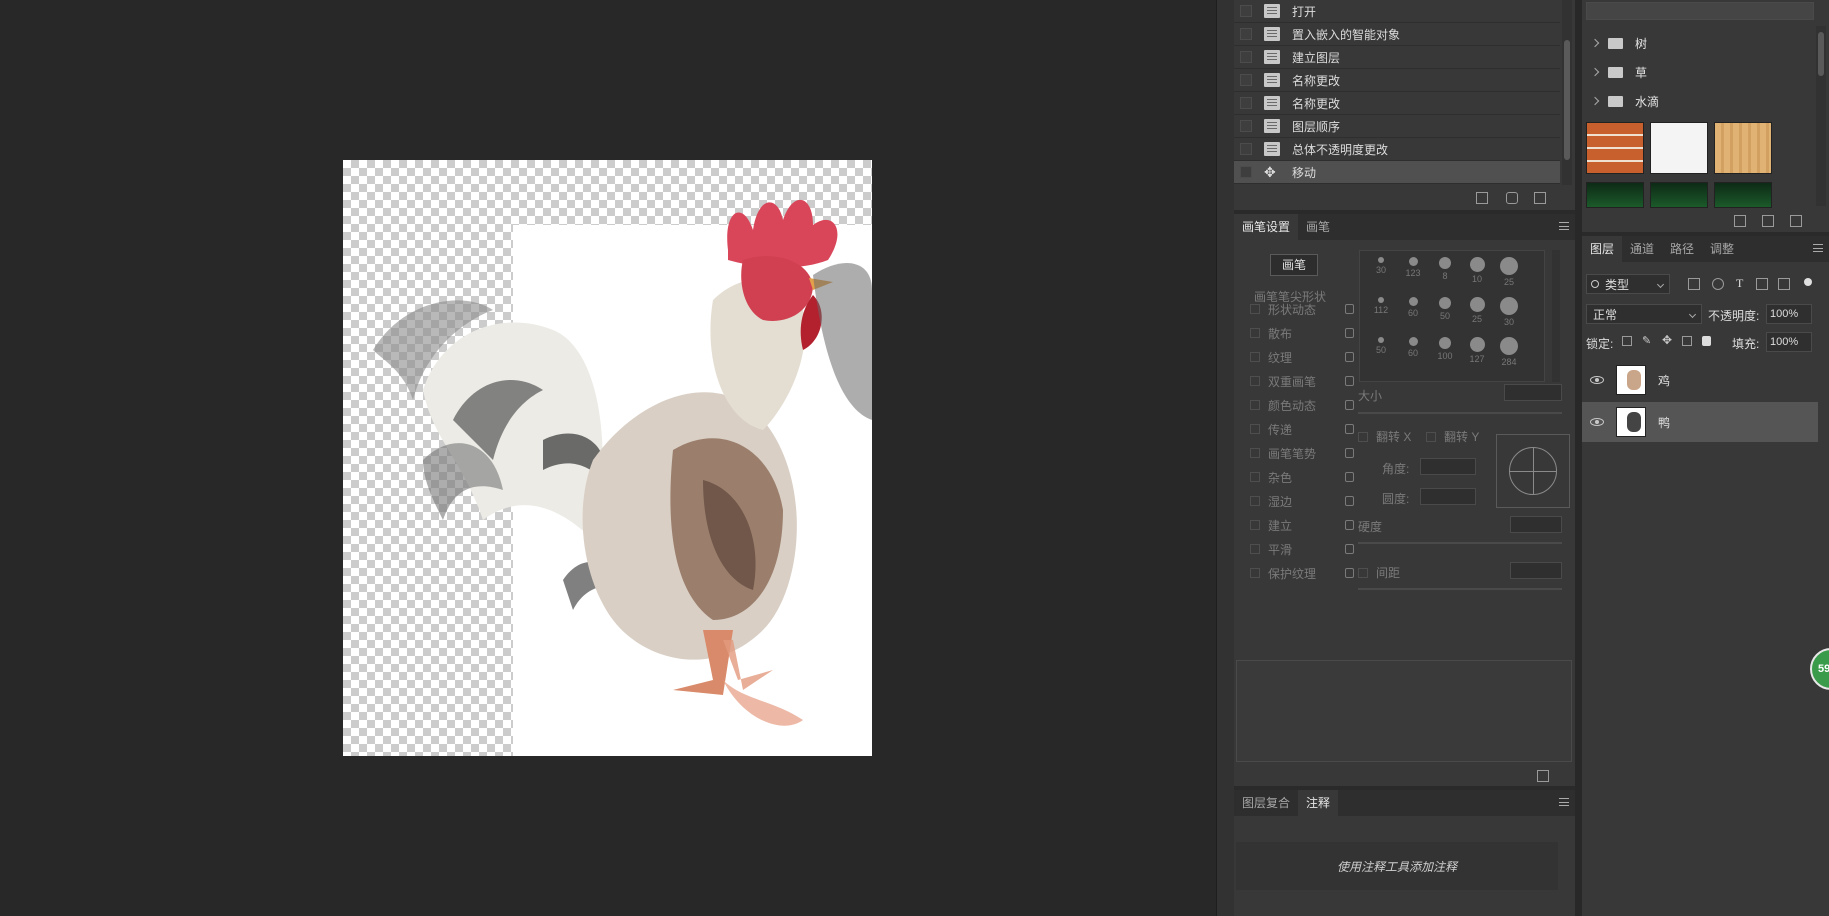 This screenshot has width=1829, height=916. What do you see at coordinates (1445, 273) in the screenshot?
I see `brush-preset: 8` at bounding box center [1445, 273].